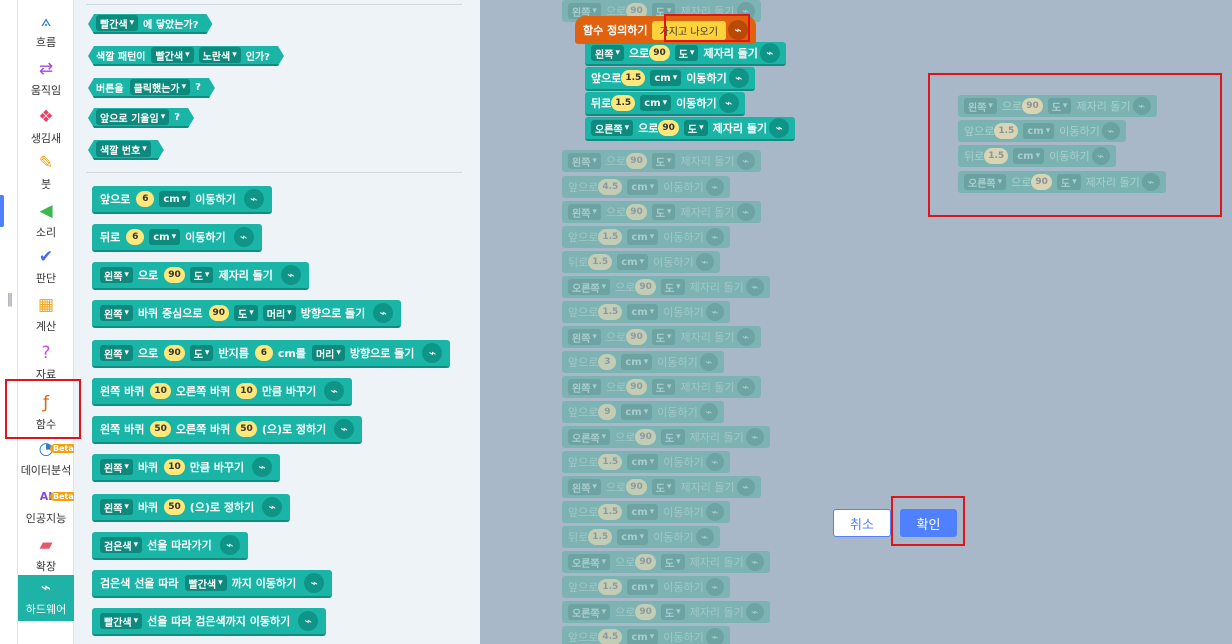  I want to click on dropdown: 빨간색, so click(117, 23).